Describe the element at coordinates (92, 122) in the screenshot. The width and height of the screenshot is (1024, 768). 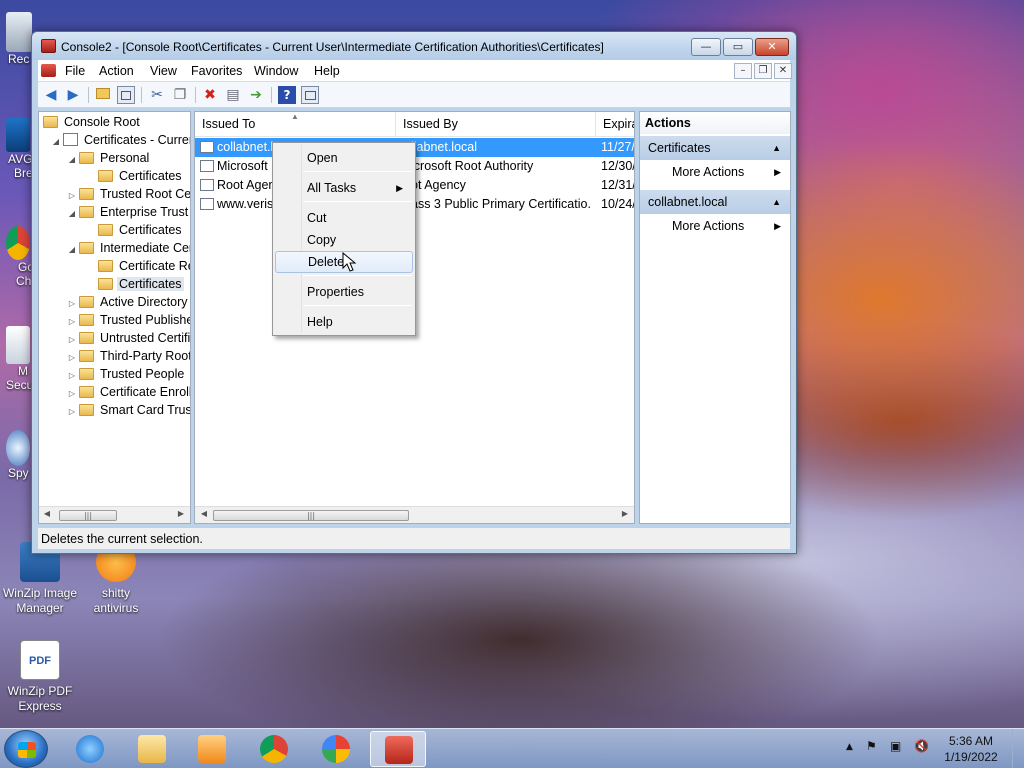
I see `tree-item-console-root: Console Root` at that location.